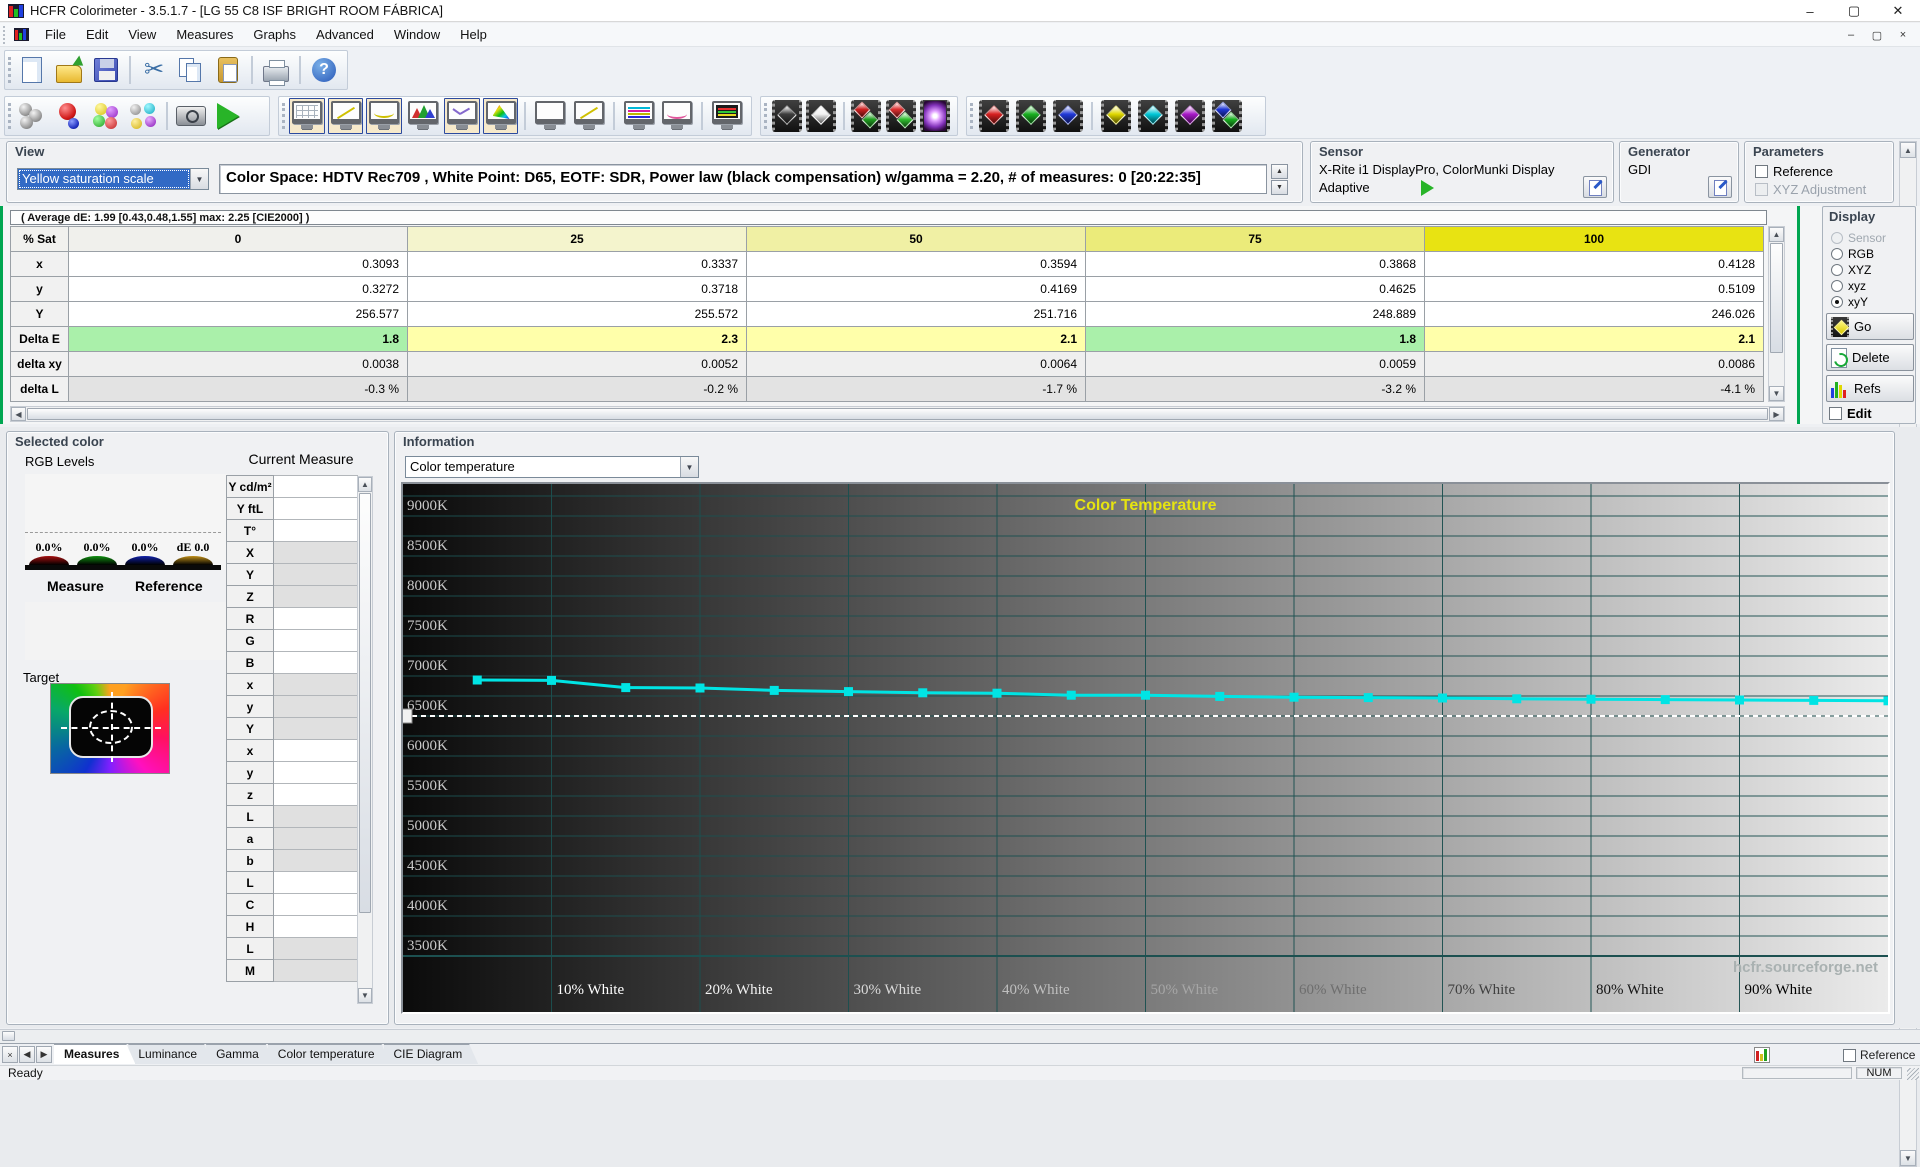 Image resolution: width=1920 pixels, height=1167 pixels. I want to click on table-cell: 0.0038, so click(238, 364).